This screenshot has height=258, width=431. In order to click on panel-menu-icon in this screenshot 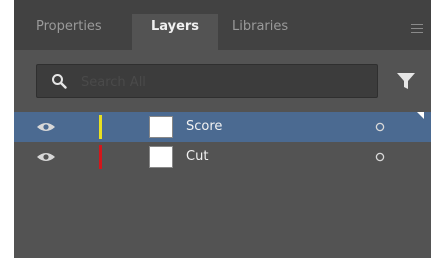, I will do `click(417, 28)`.